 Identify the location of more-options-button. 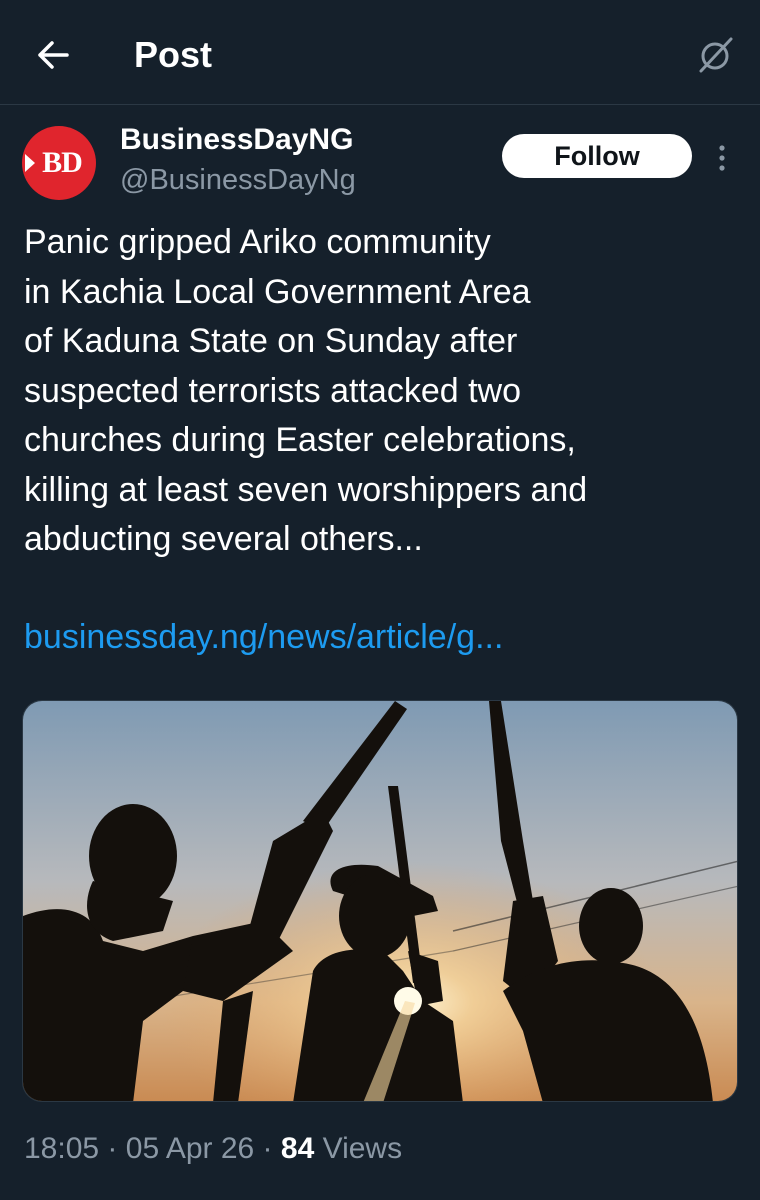
(722, 158).